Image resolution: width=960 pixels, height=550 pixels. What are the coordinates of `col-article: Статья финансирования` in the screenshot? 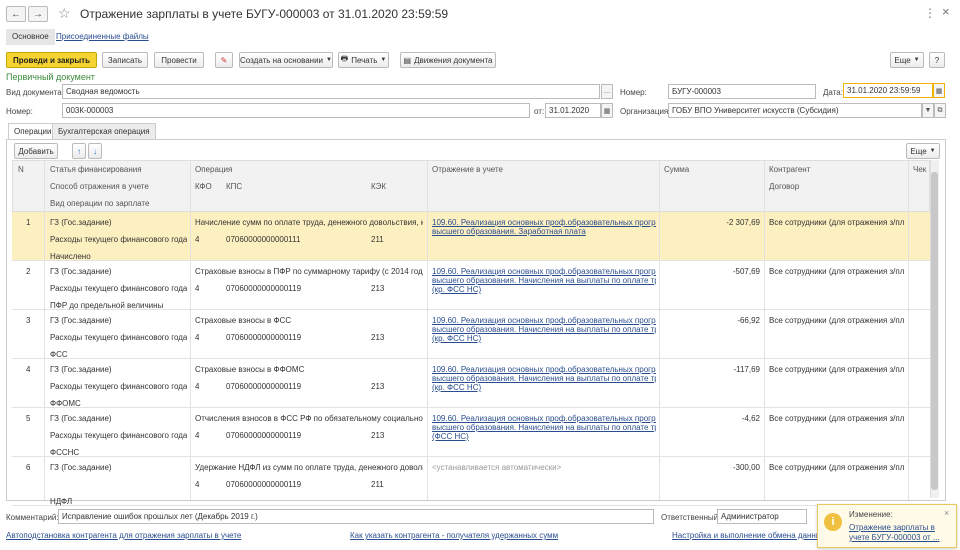 It's located at (96, 169).